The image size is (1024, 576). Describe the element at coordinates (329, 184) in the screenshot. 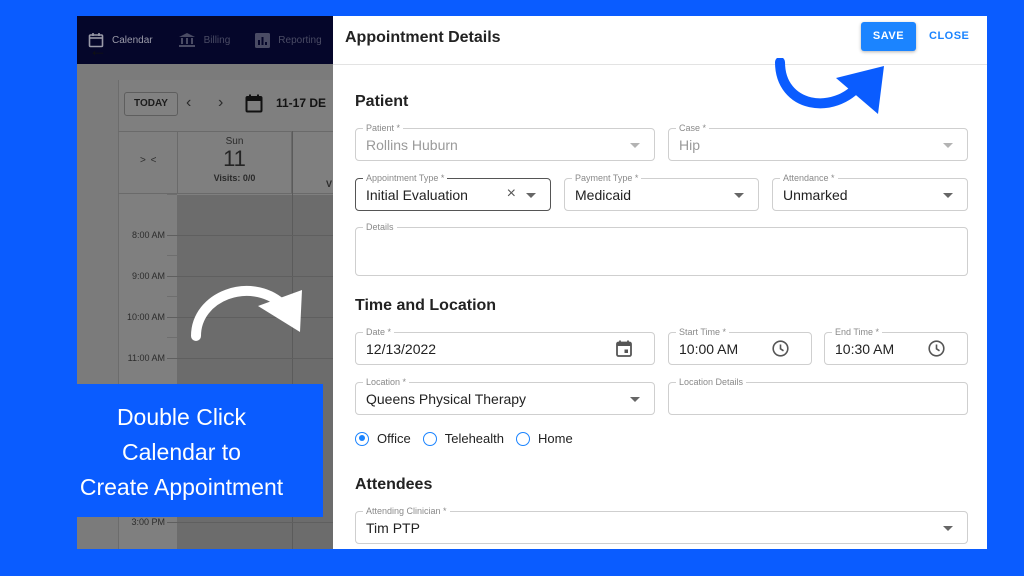

I see `visits-count-next: V` at that location.